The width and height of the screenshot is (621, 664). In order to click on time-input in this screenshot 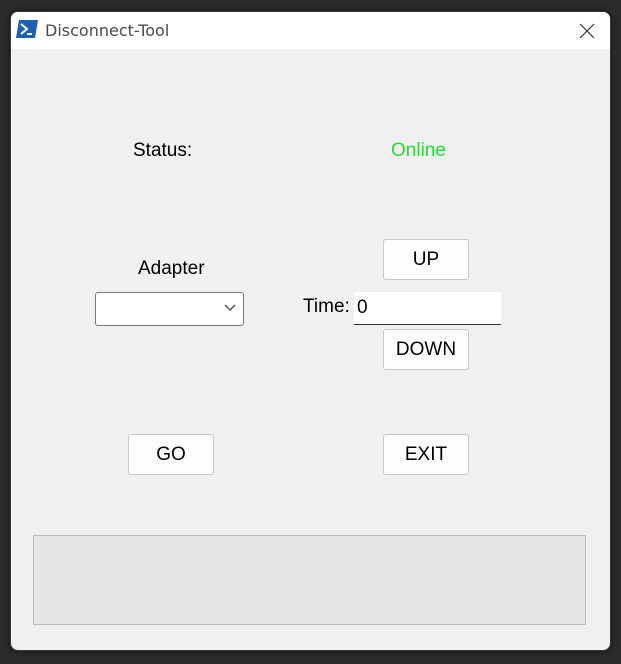, I will do `click(427, 308)`.